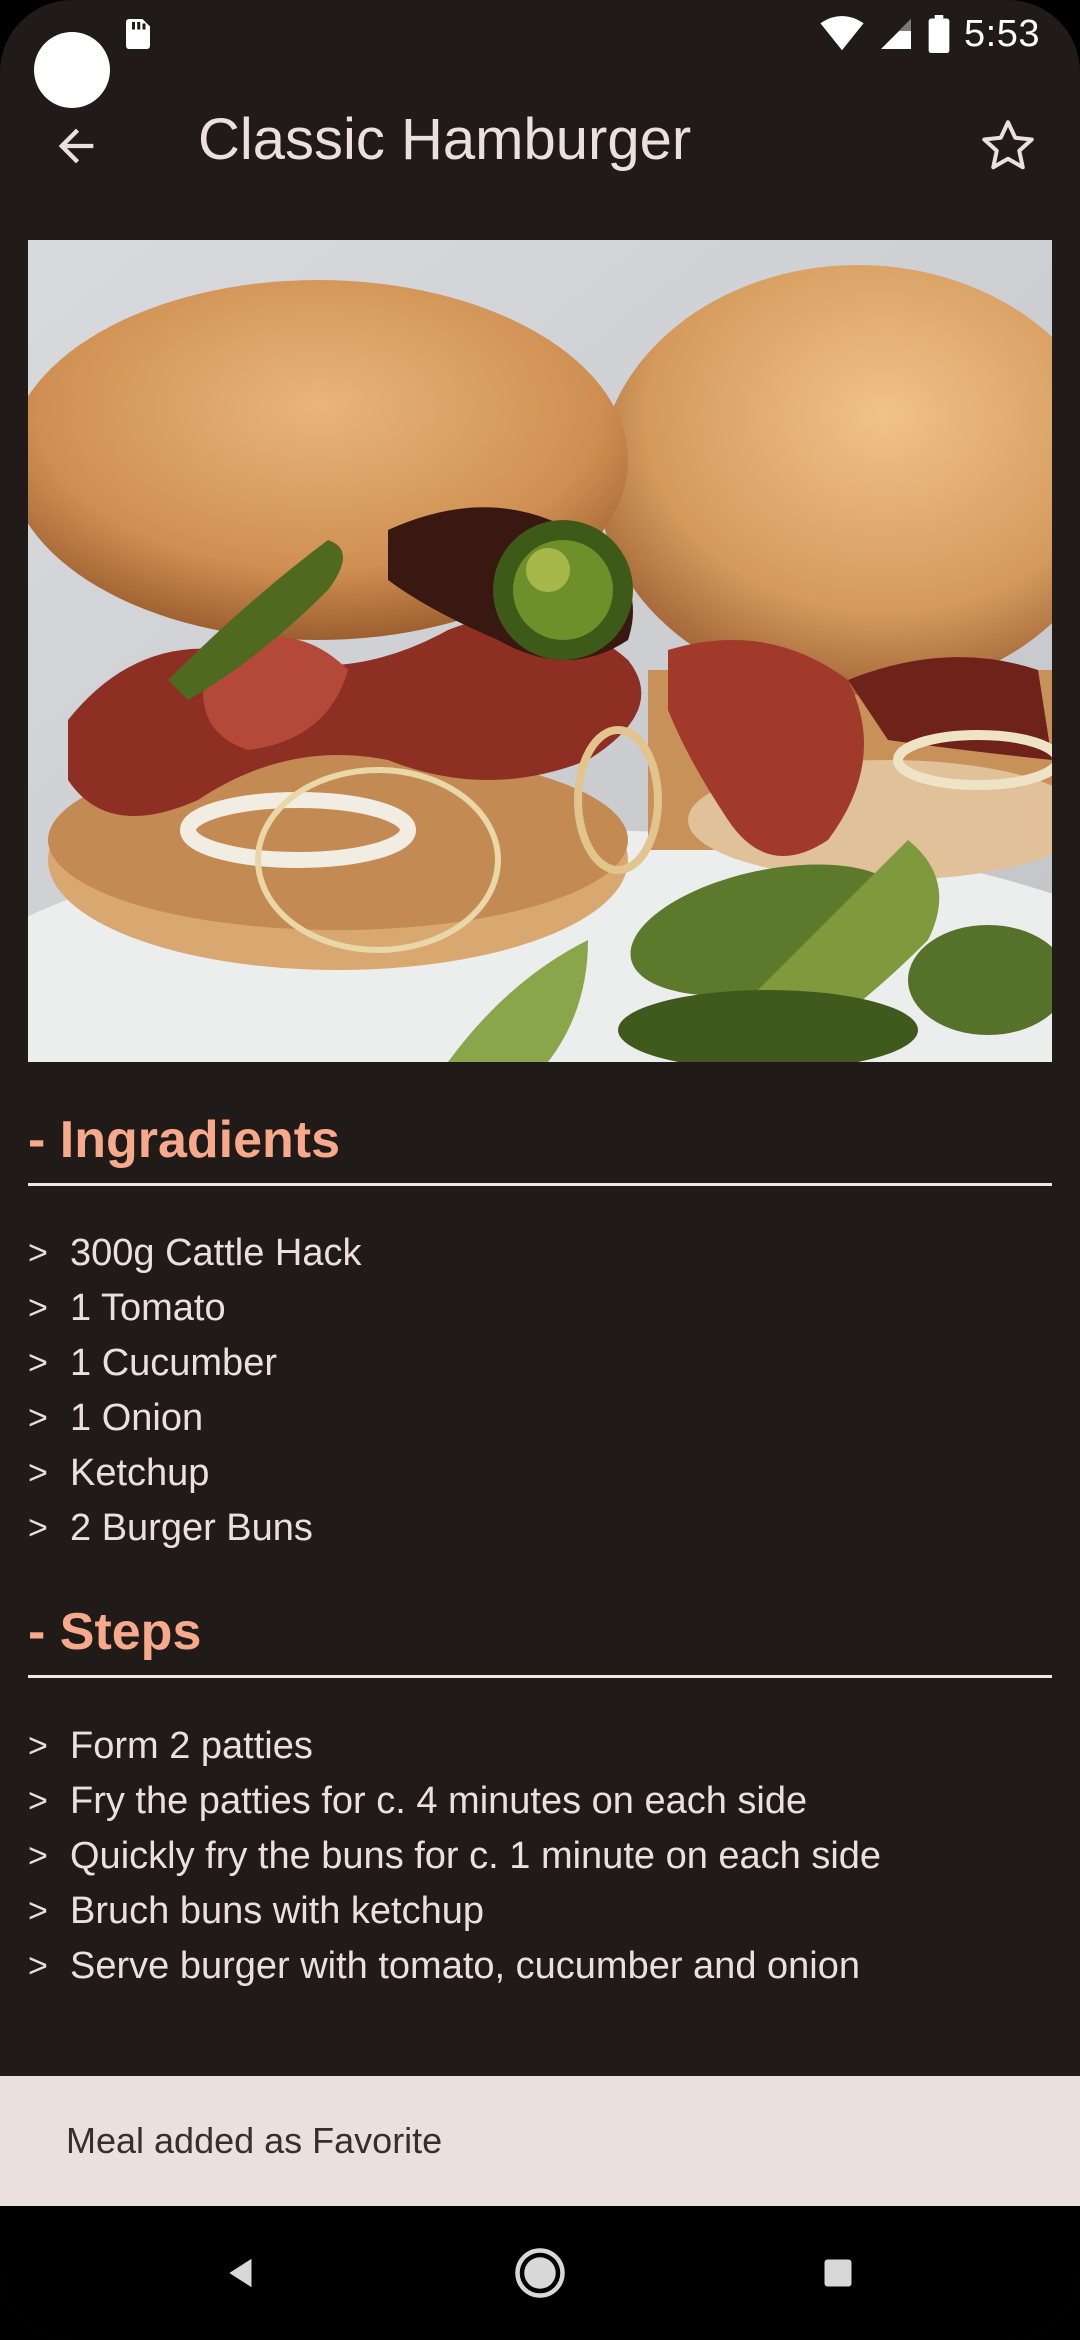  I want to click on list-item: >300g Cattle Hack, so click(195, 1253).